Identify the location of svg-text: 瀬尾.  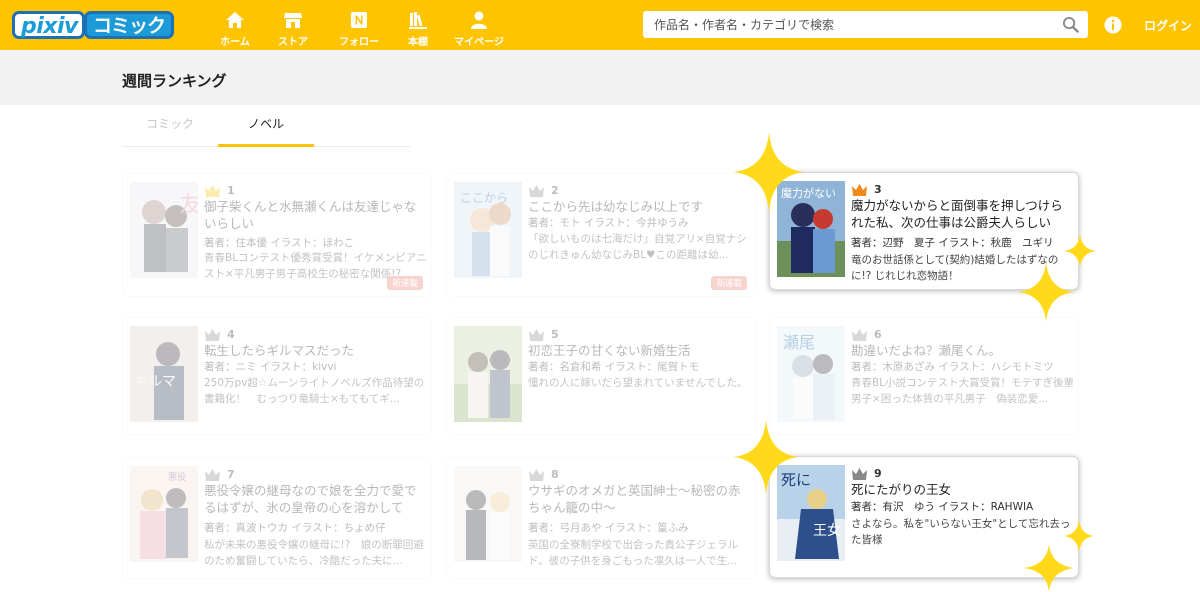
(799, 342).